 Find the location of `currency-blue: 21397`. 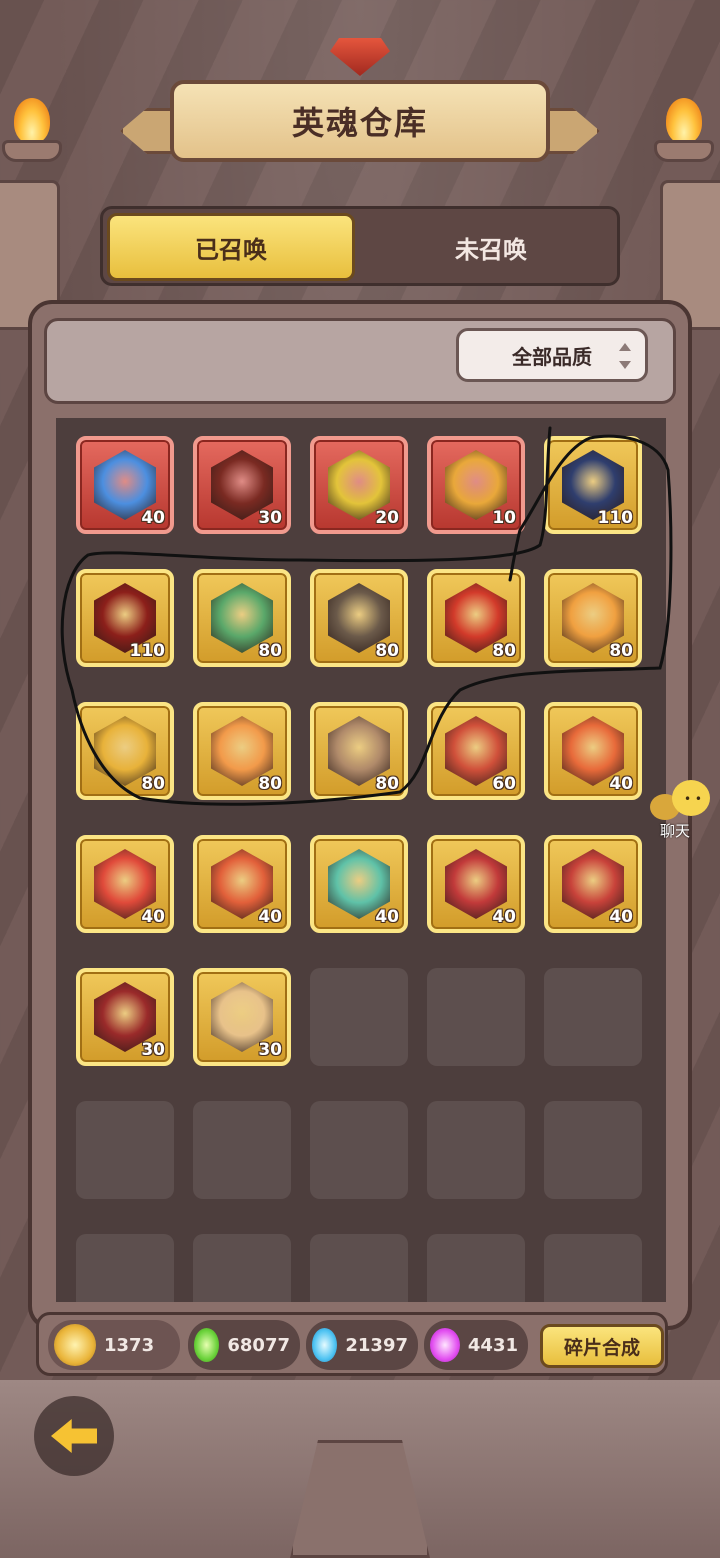

currency-blue: 21397 is located at coordinates (362, 1345).